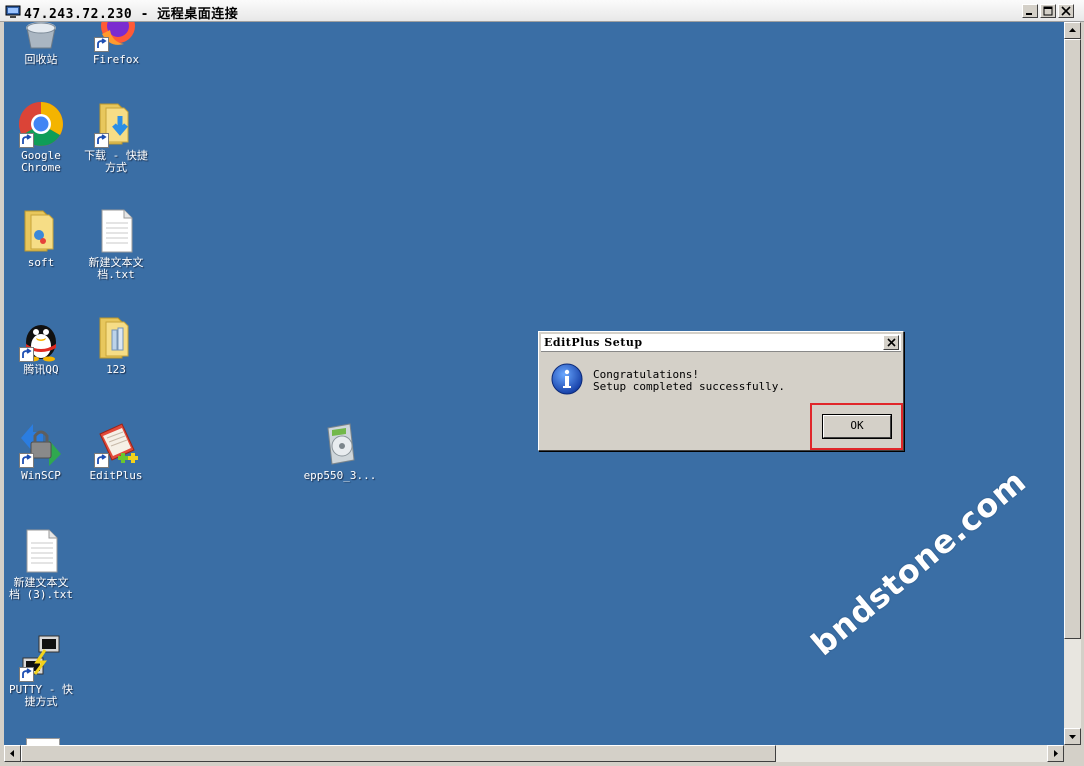  I want to click on window-controls, so click(1048, 11).